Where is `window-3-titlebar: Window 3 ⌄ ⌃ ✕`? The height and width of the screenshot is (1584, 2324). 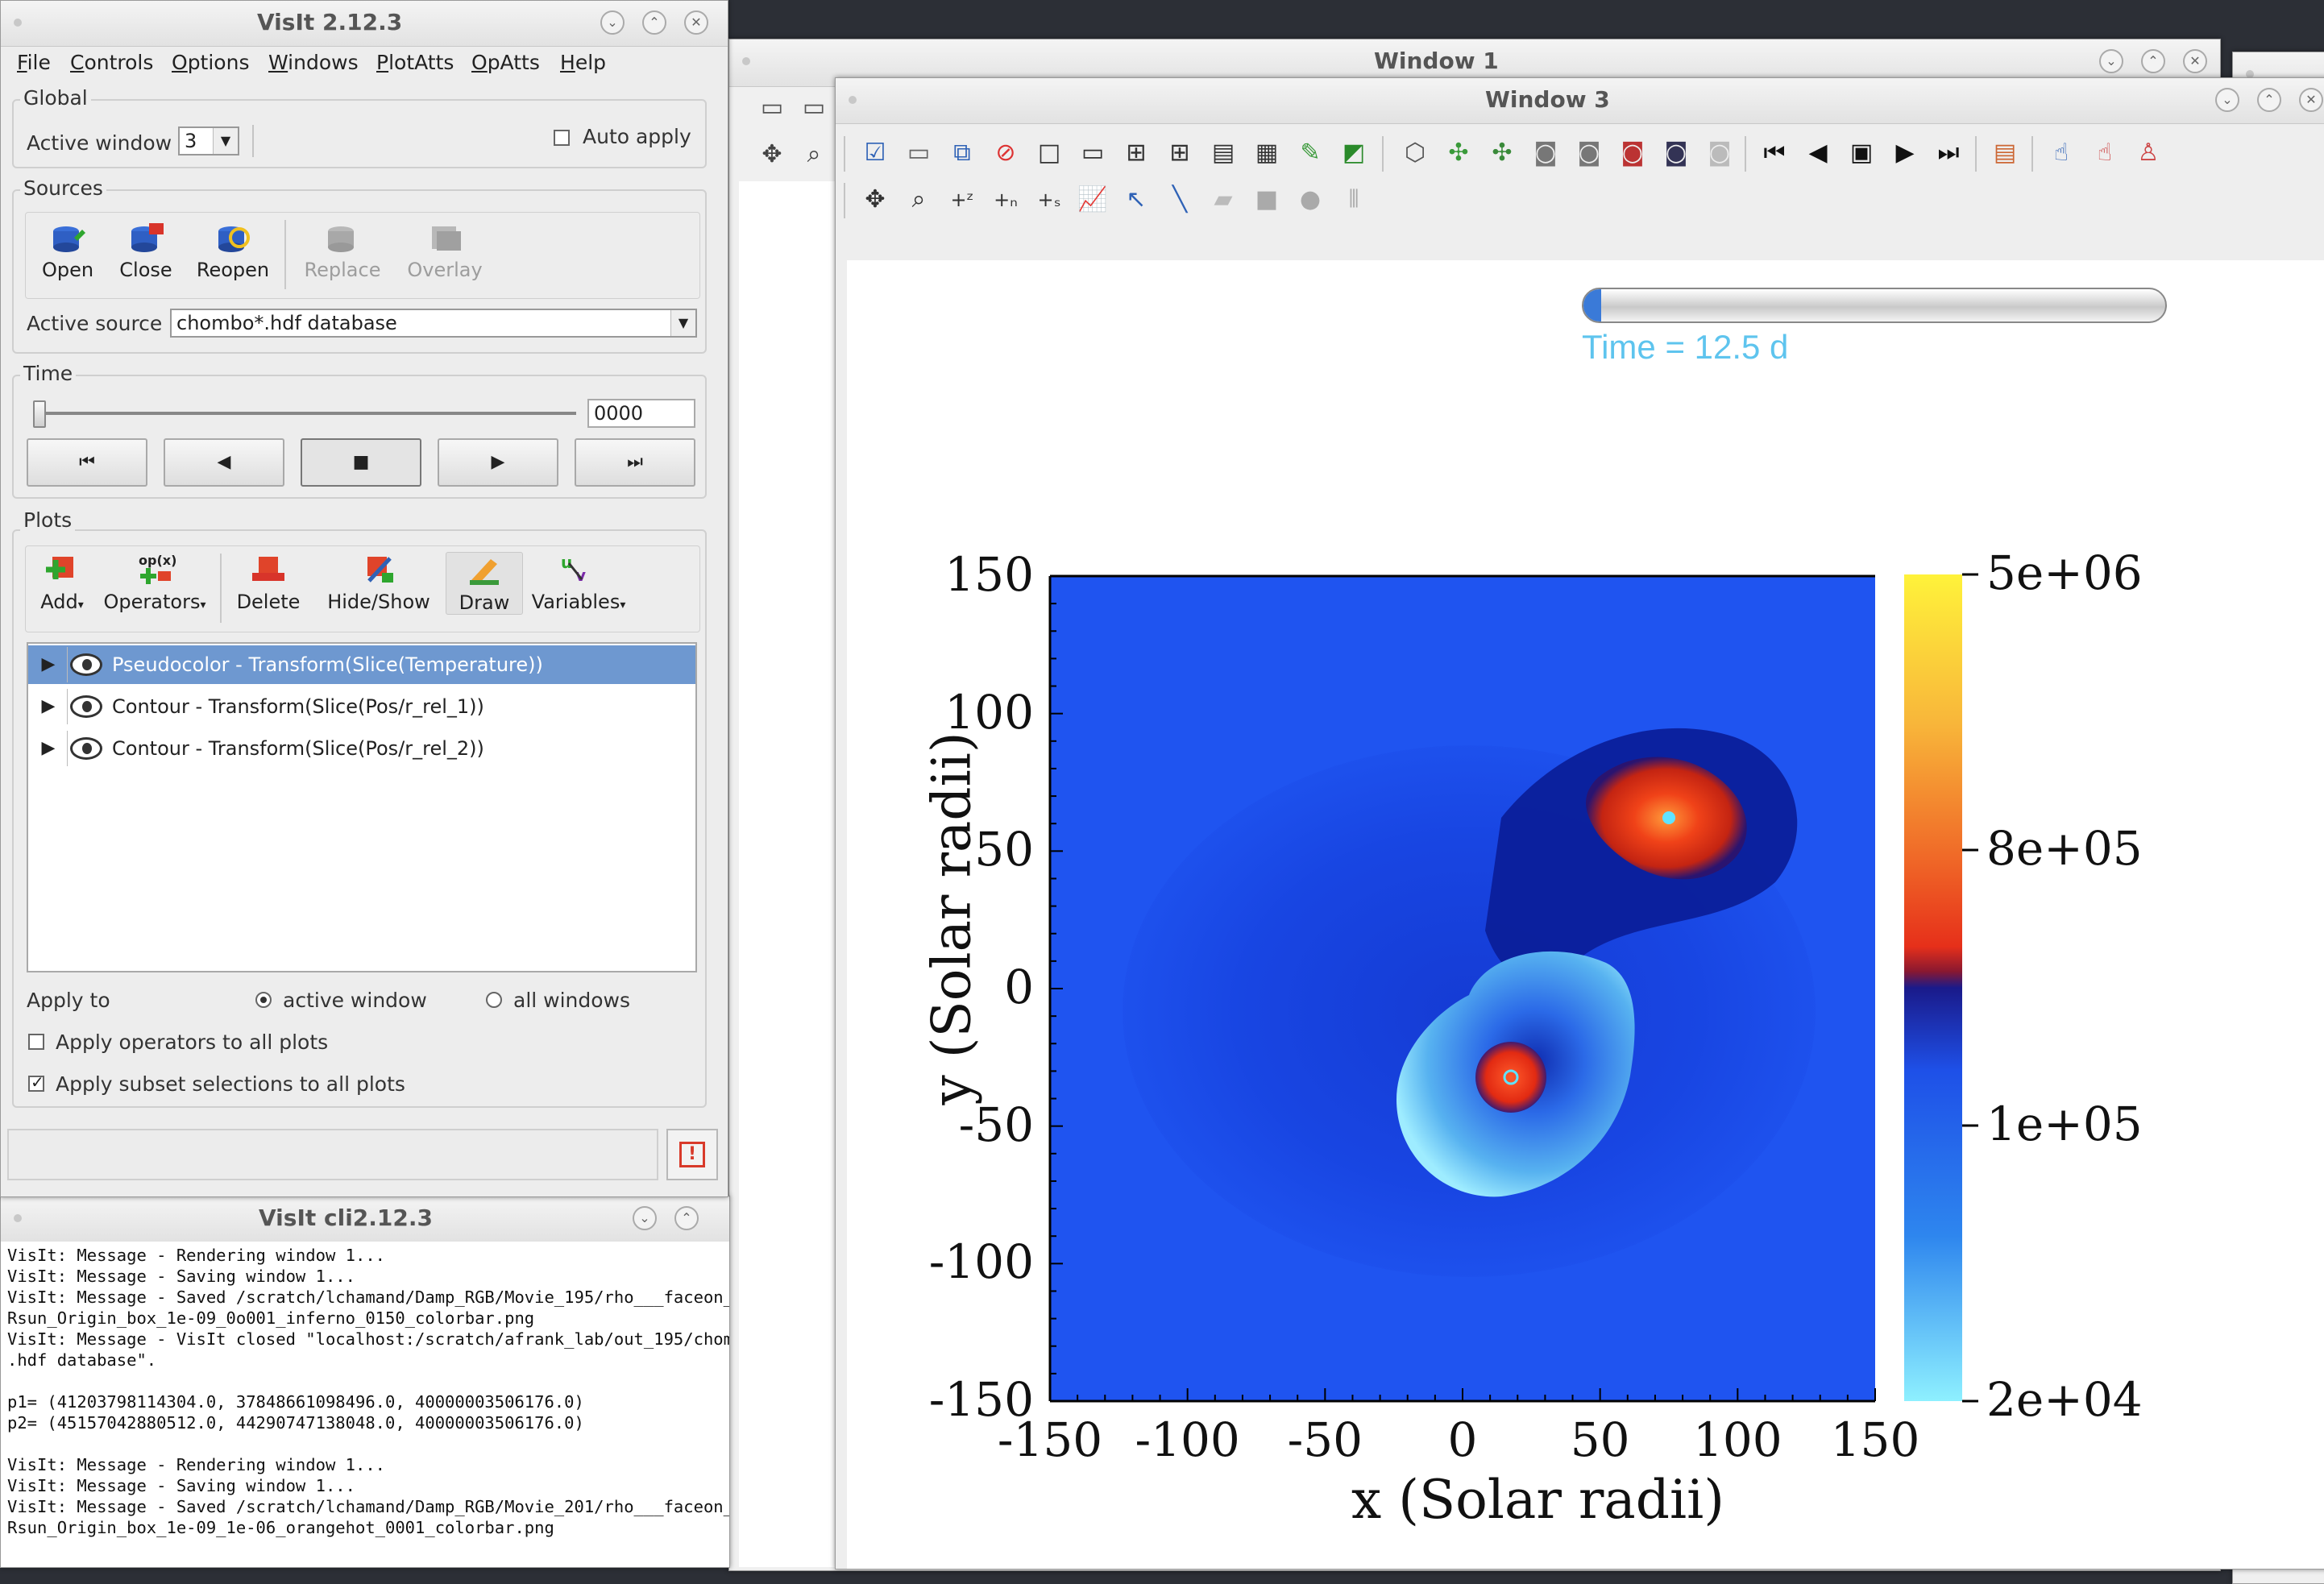 window-3-titlebar: Window 3 ⌄ ⌃ ✕ is located at coordinates (1580, 101).